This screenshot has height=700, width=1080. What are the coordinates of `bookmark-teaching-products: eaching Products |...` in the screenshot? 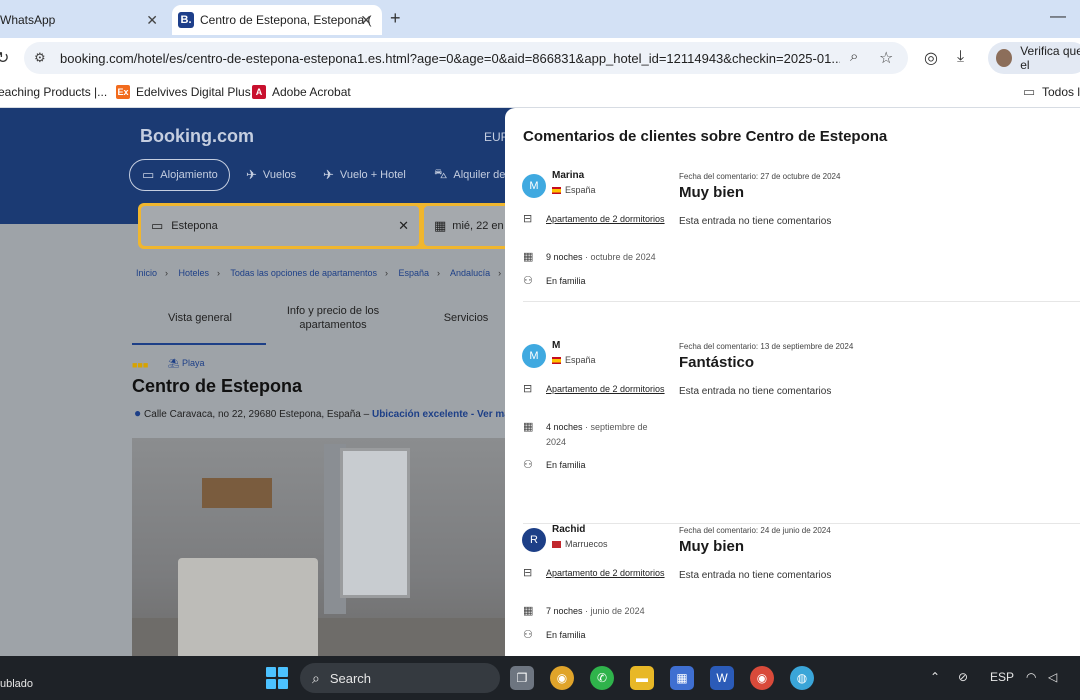 It's located at (53, 92).